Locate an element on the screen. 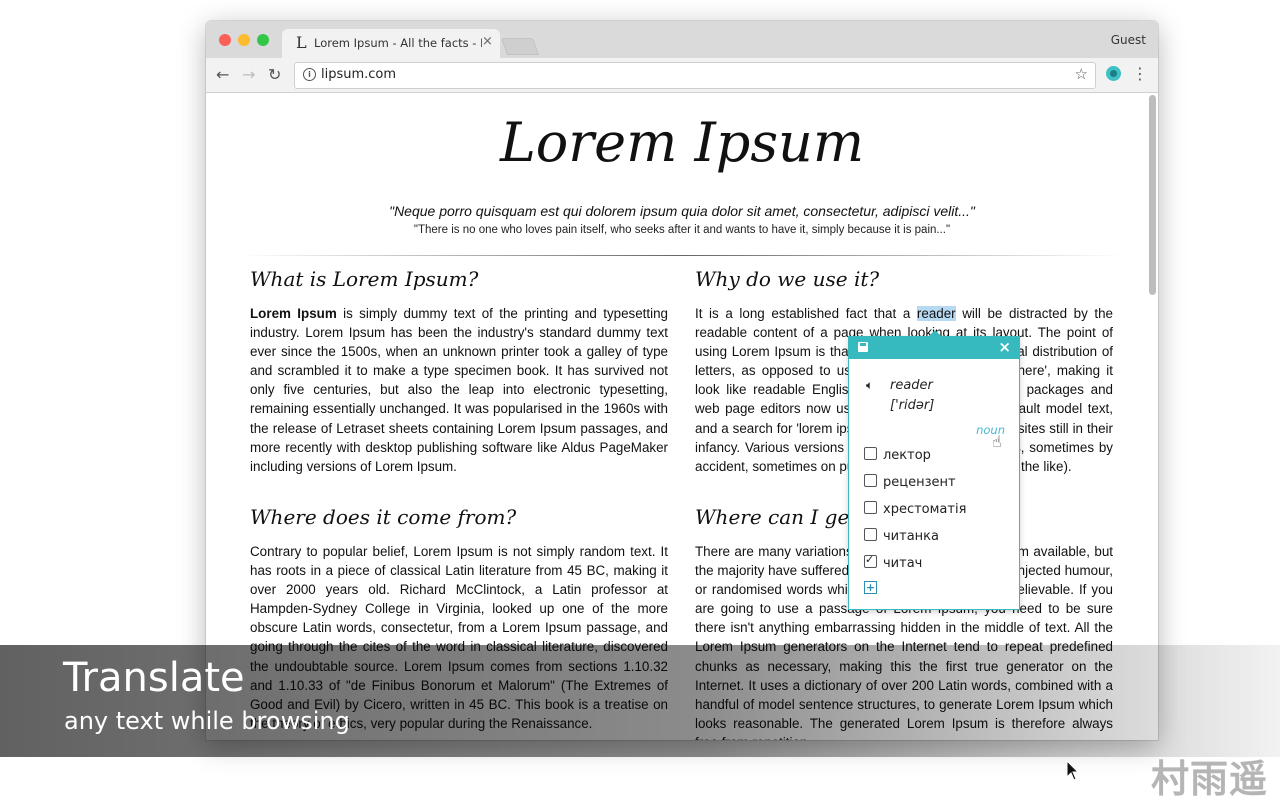 The width and height of the screenshot is (1280, 803). translation-option: лектор is located at coordinates (897, 455).